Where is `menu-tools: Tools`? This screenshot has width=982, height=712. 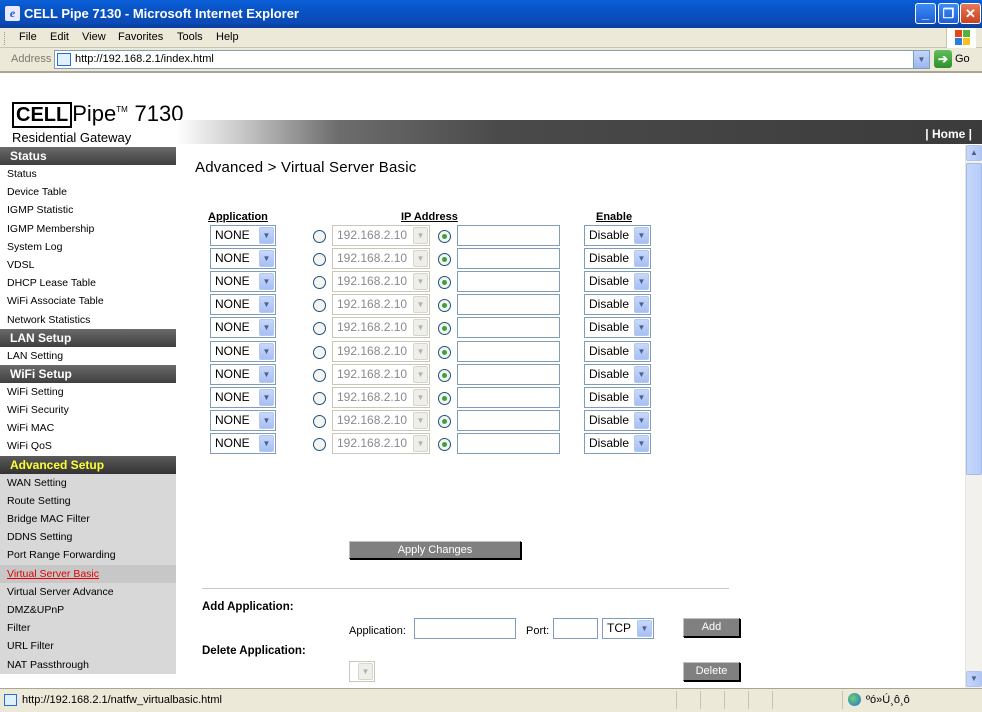
menu-tools: Tools is located at coordinates (190, 37).